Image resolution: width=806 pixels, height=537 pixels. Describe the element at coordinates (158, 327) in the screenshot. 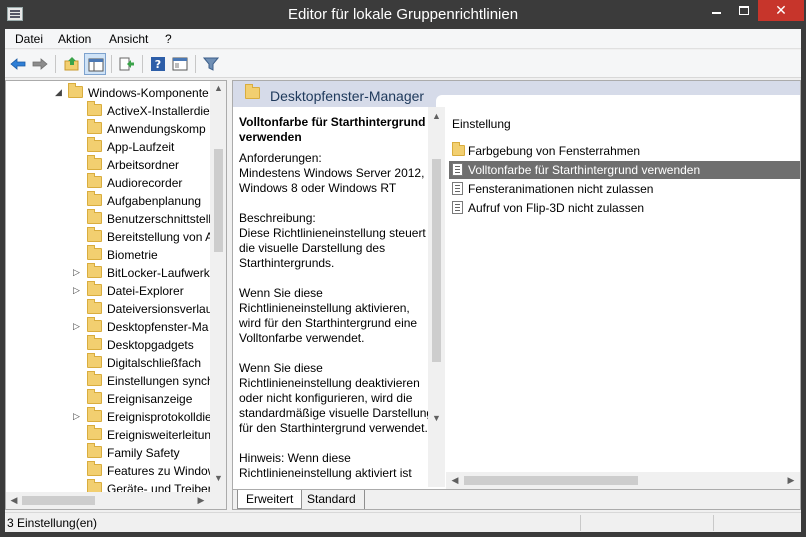

I see `tree-item-label: Desktopfenster-Ma` at that location.